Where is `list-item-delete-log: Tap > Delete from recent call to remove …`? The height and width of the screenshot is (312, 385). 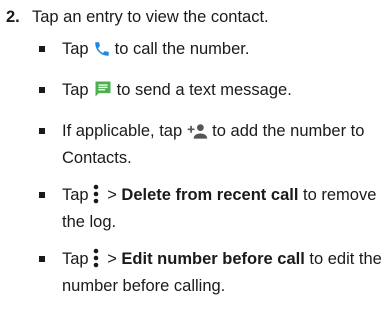 list-item-delete-log: Tap > Delete from recent call to remove … is located at coordinates (210, 209).